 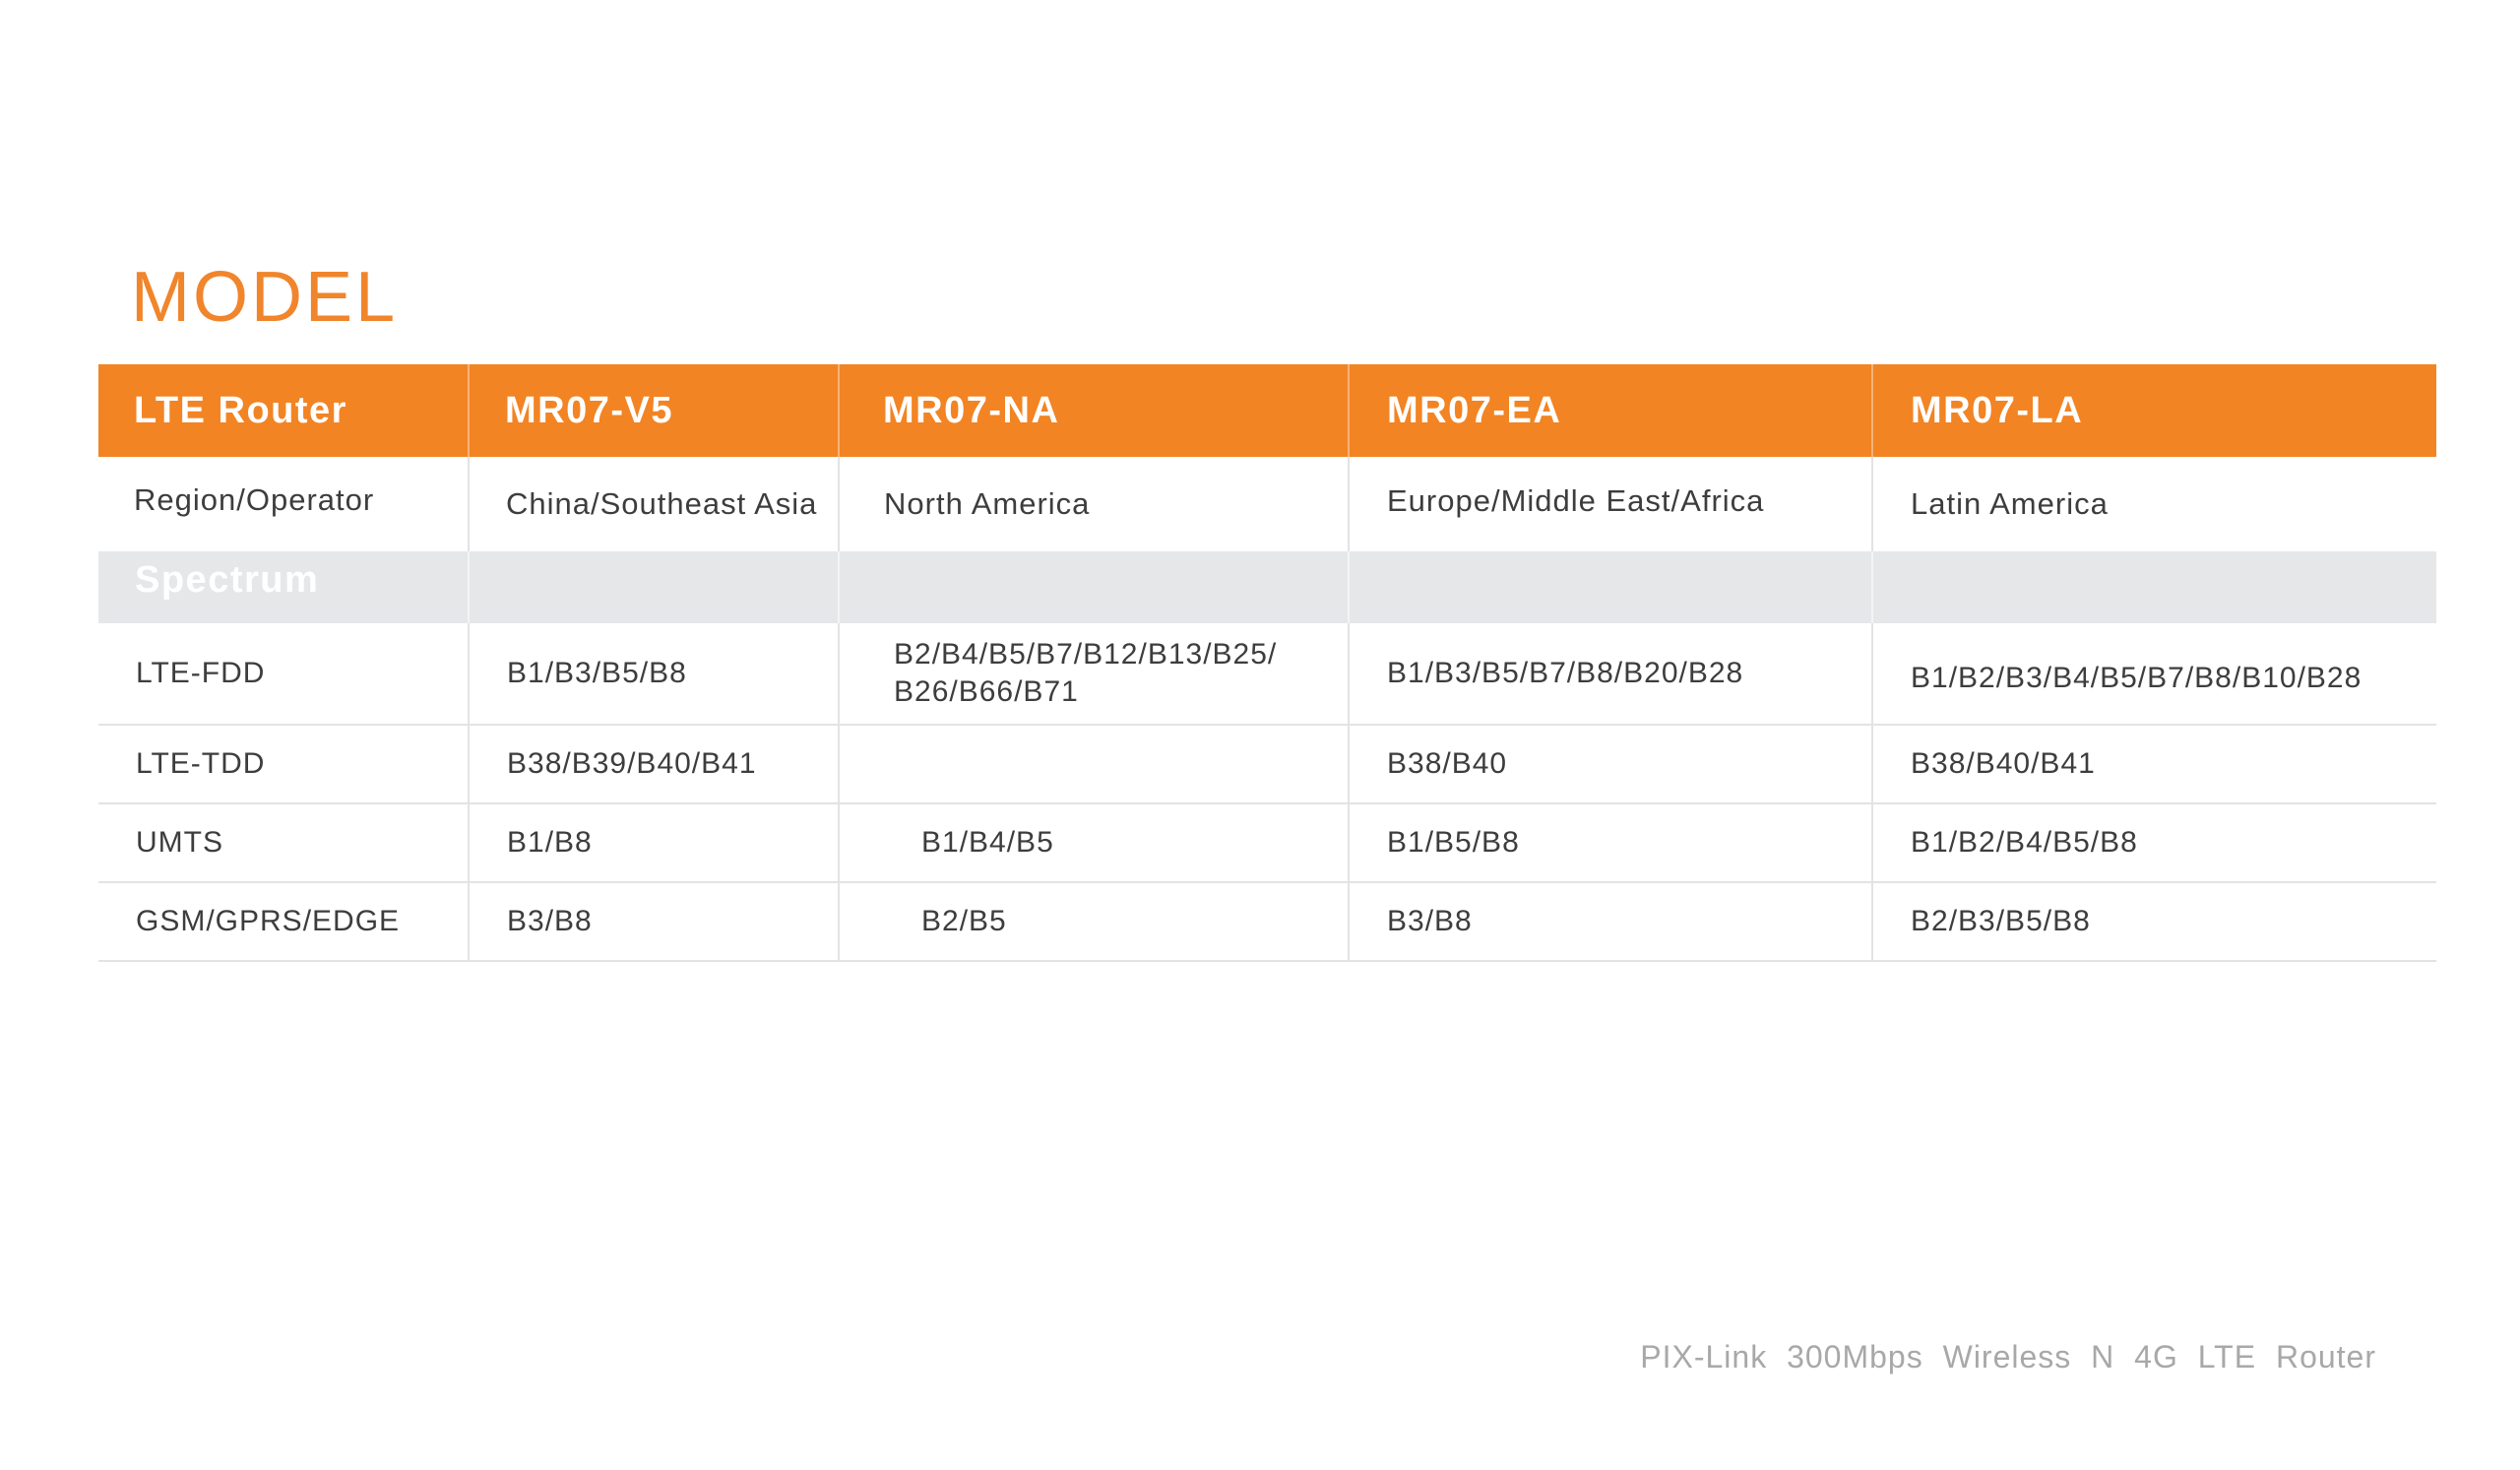 I want to click on page-title: MODEL, so click(x=265, y=297).